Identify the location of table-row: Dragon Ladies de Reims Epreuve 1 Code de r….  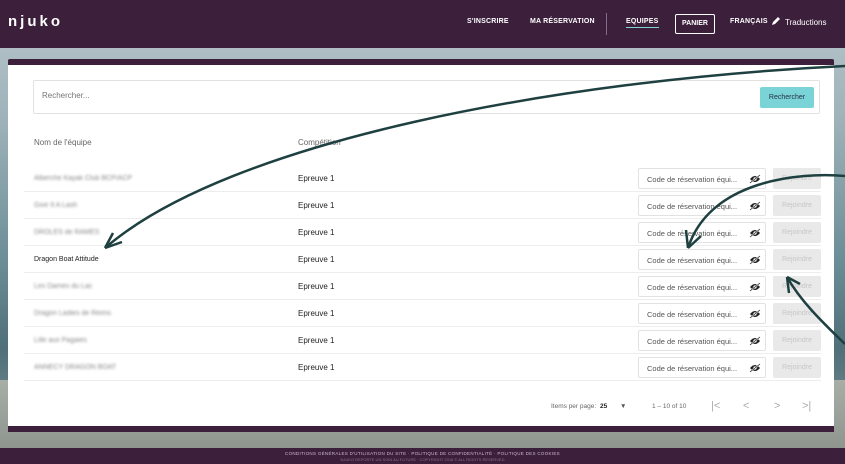
(422, 313).